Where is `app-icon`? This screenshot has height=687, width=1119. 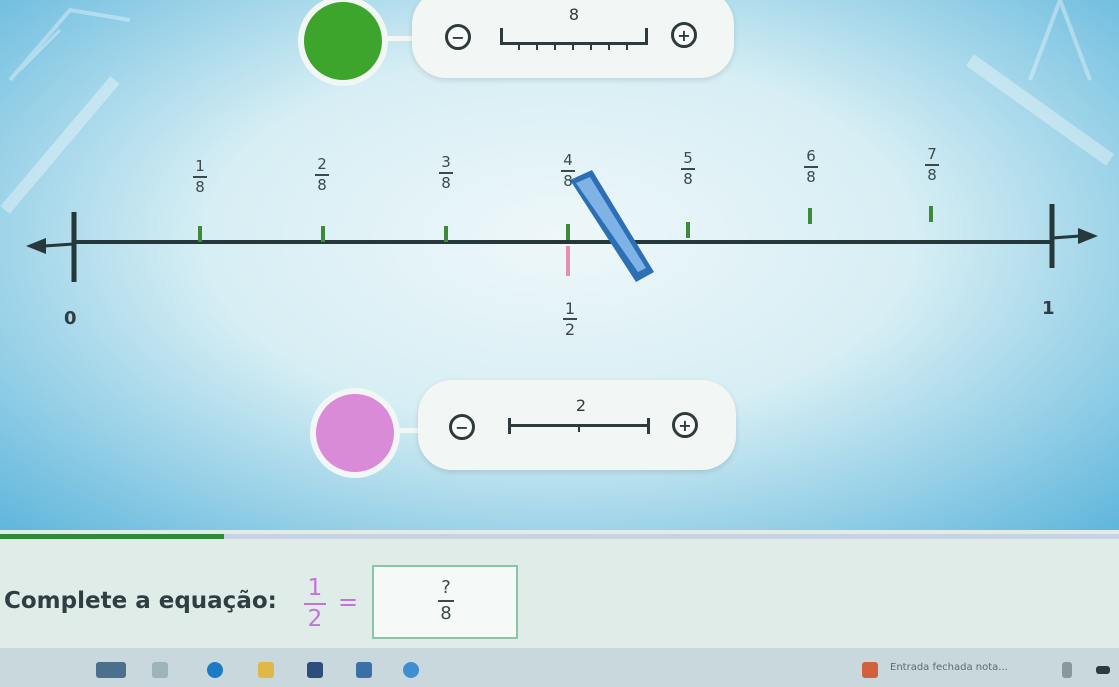
app-icon is located at coordinates (411, 670).